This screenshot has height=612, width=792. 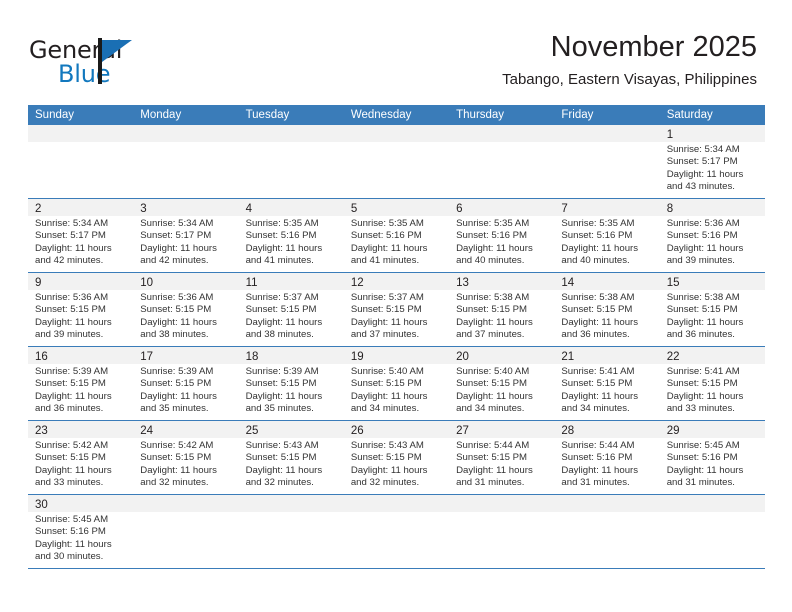 I want to click on day-number-band: 6, so click(x=502, y=207).